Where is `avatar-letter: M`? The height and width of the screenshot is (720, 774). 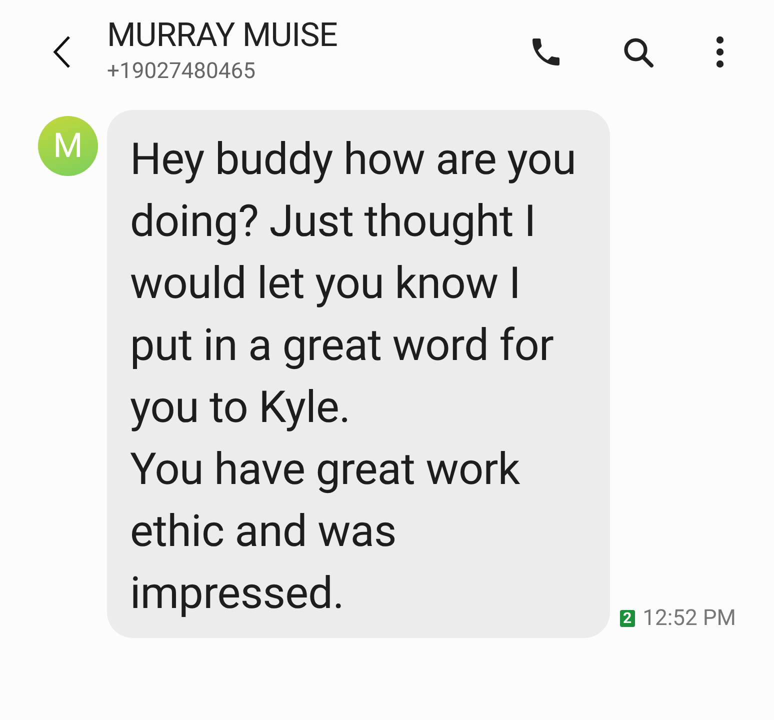
avatar-letter: M is located at coordinates (68, 146).